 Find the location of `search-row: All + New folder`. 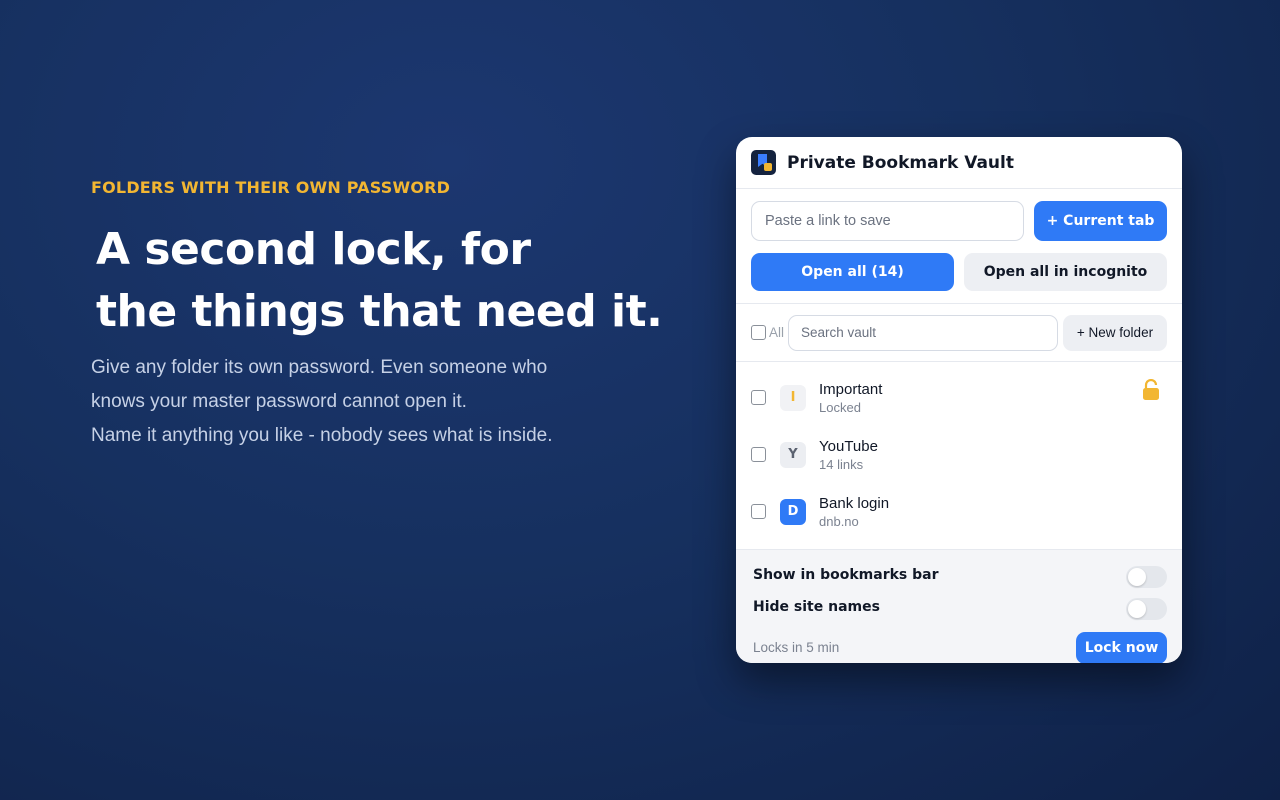

search-row: All + New folder is located at coordinates (959, 327).